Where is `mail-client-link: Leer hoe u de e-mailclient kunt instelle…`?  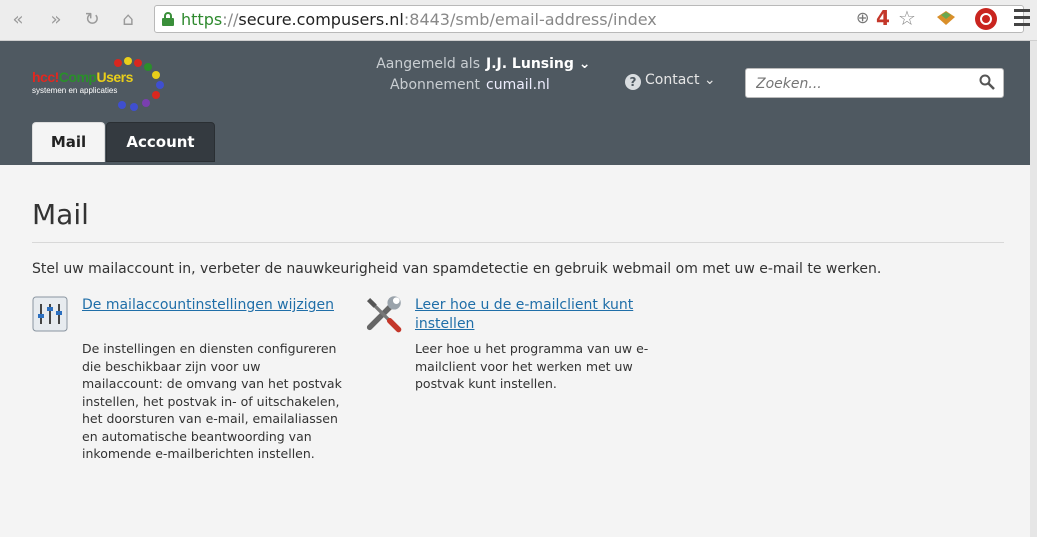 mail-client-link: Leer hoe u de e-mailclient kunt instelle… is located at coordinates (545, 315).